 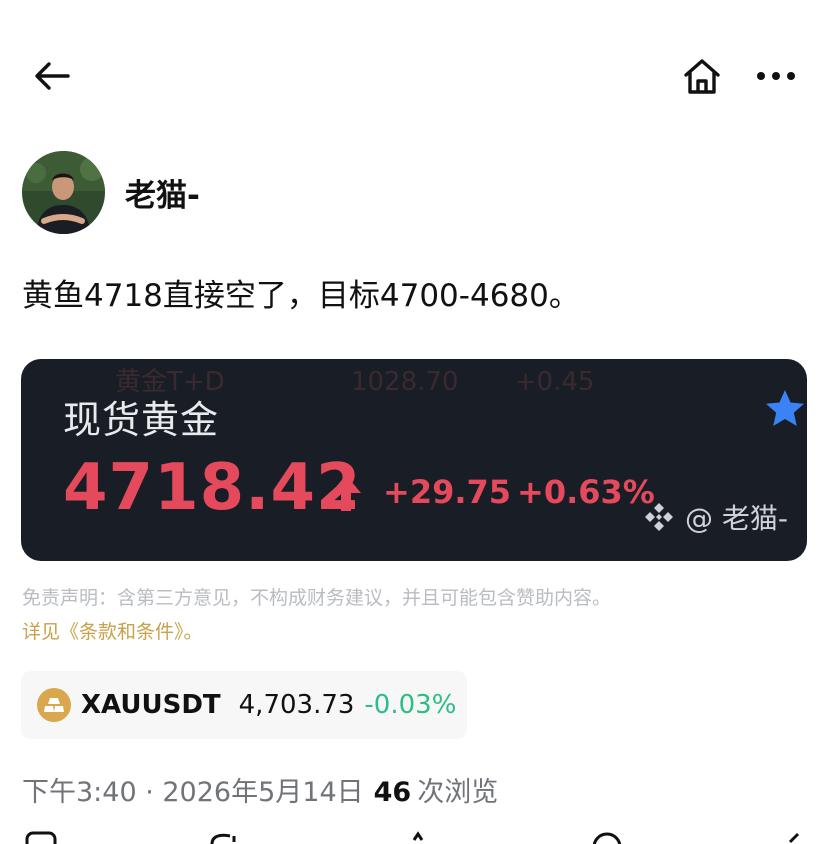 I want to click on avatar-image, so click(x=63, y=192).